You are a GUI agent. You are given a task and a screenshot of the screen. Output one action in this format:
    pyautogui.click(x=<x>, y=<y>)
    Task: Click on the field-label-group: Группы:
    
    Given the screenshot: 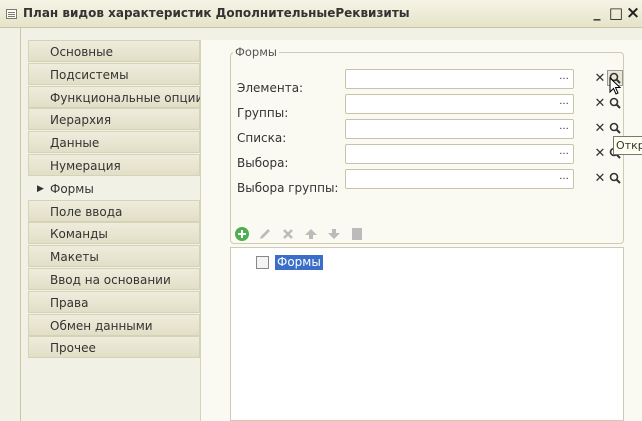 What is the action you would take?
    pyautogui.click(x=263, y=113)
    